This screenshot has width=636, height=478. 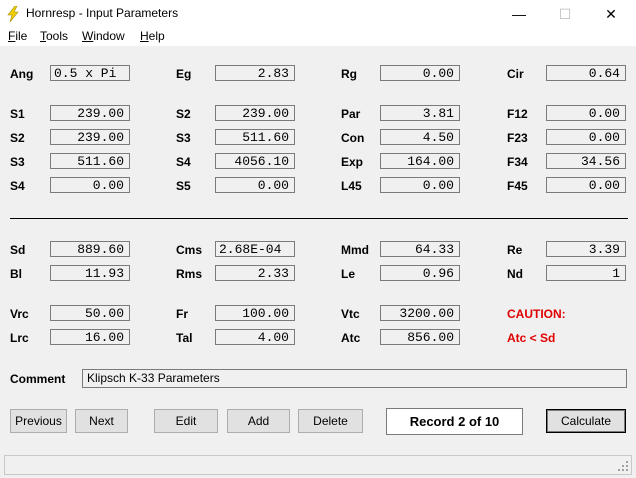 I want to click on section-divider, so click(x=319, y=218).